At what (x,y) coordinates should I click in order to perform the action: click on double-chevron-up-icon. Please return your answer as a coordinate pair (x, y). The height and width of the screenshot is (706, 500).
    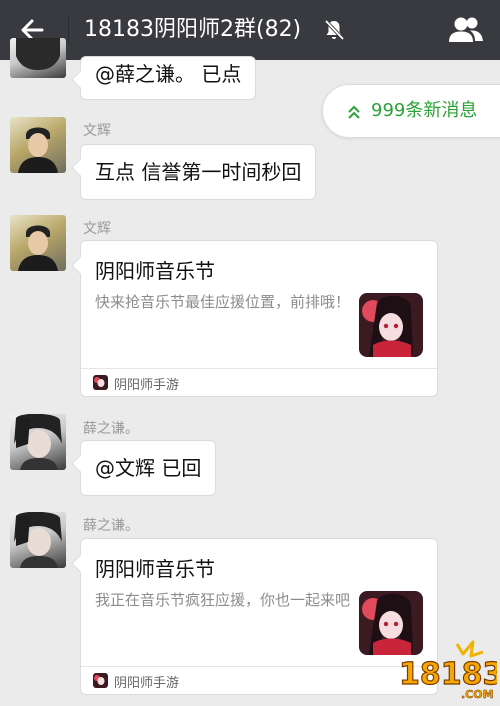
    Looking at the image, I should click on (354, 112).